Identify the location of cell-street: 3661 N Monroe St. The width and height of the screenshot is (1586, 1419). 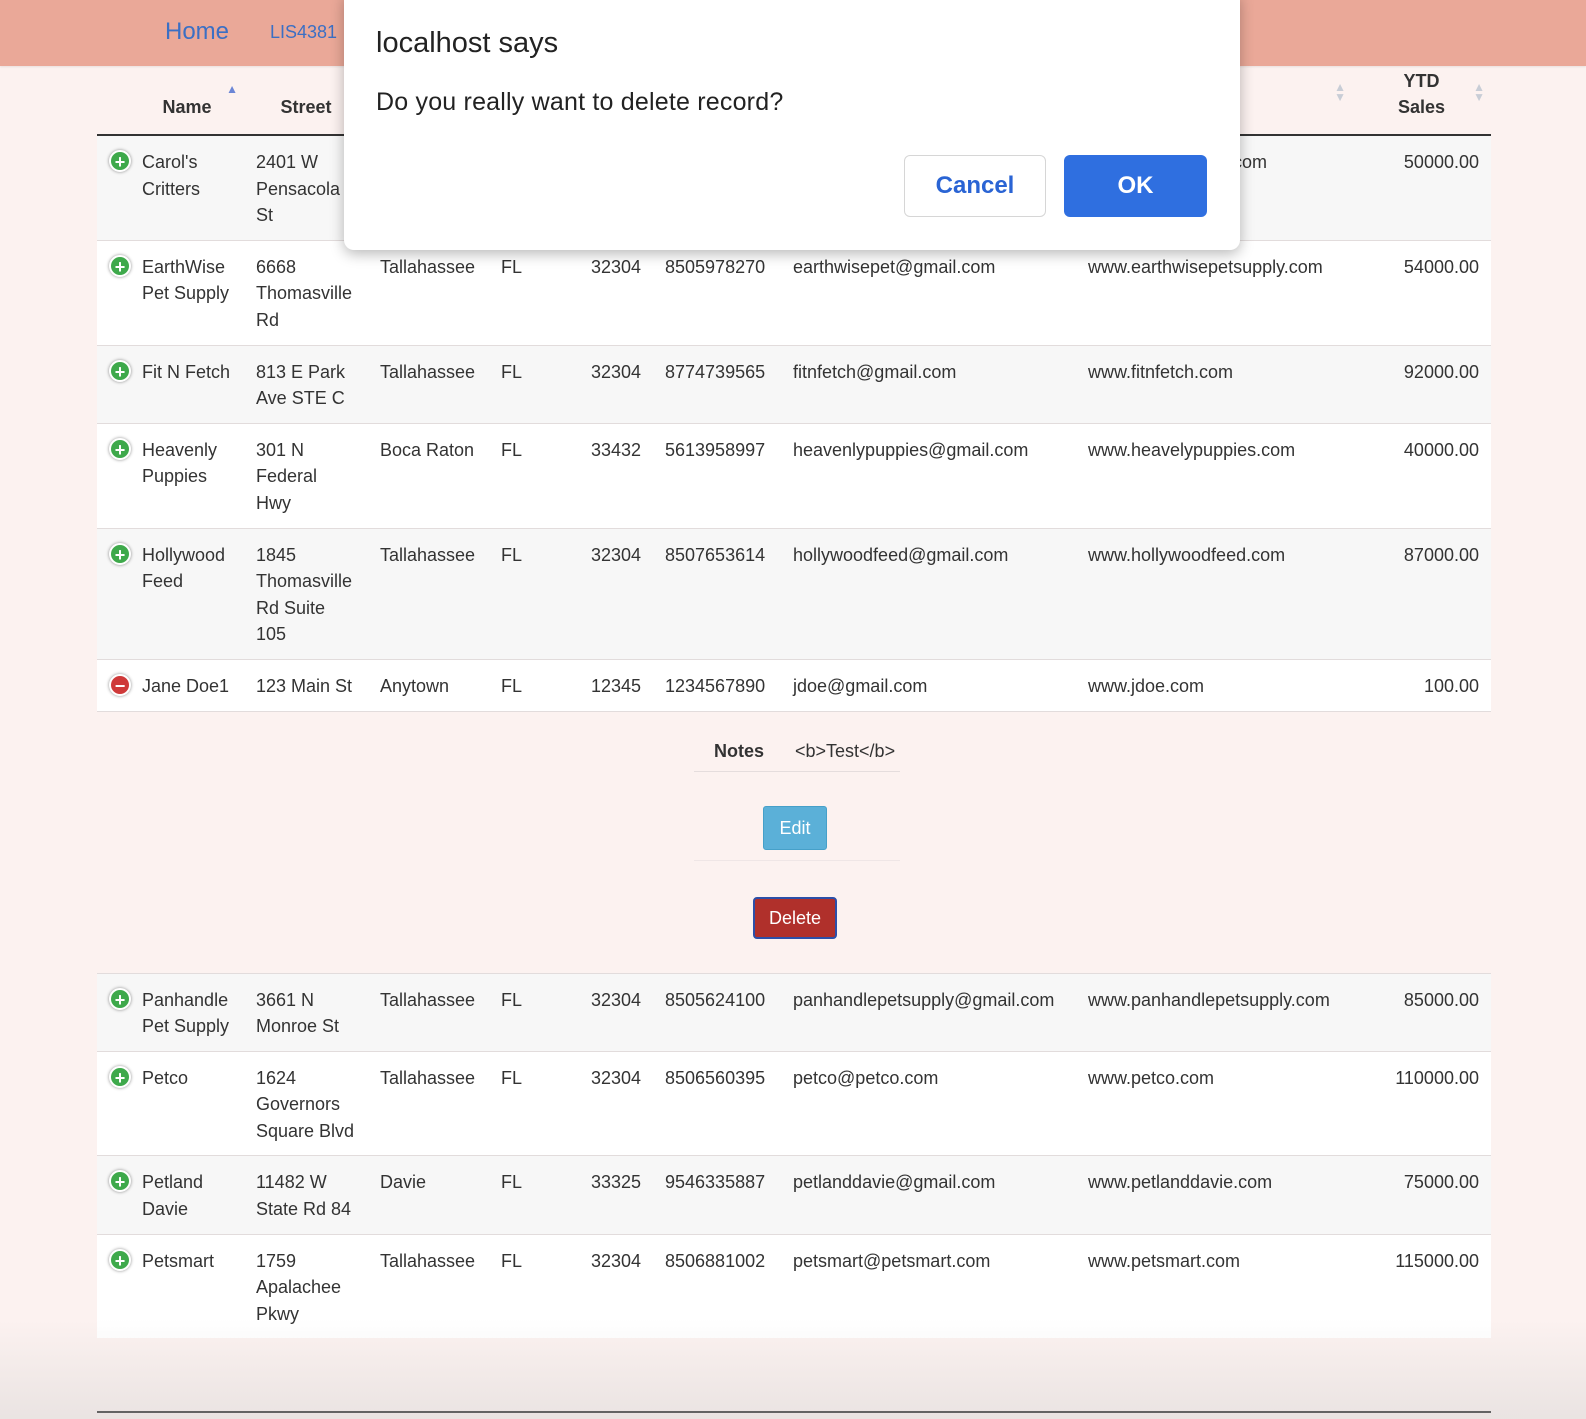
(306, 1012).